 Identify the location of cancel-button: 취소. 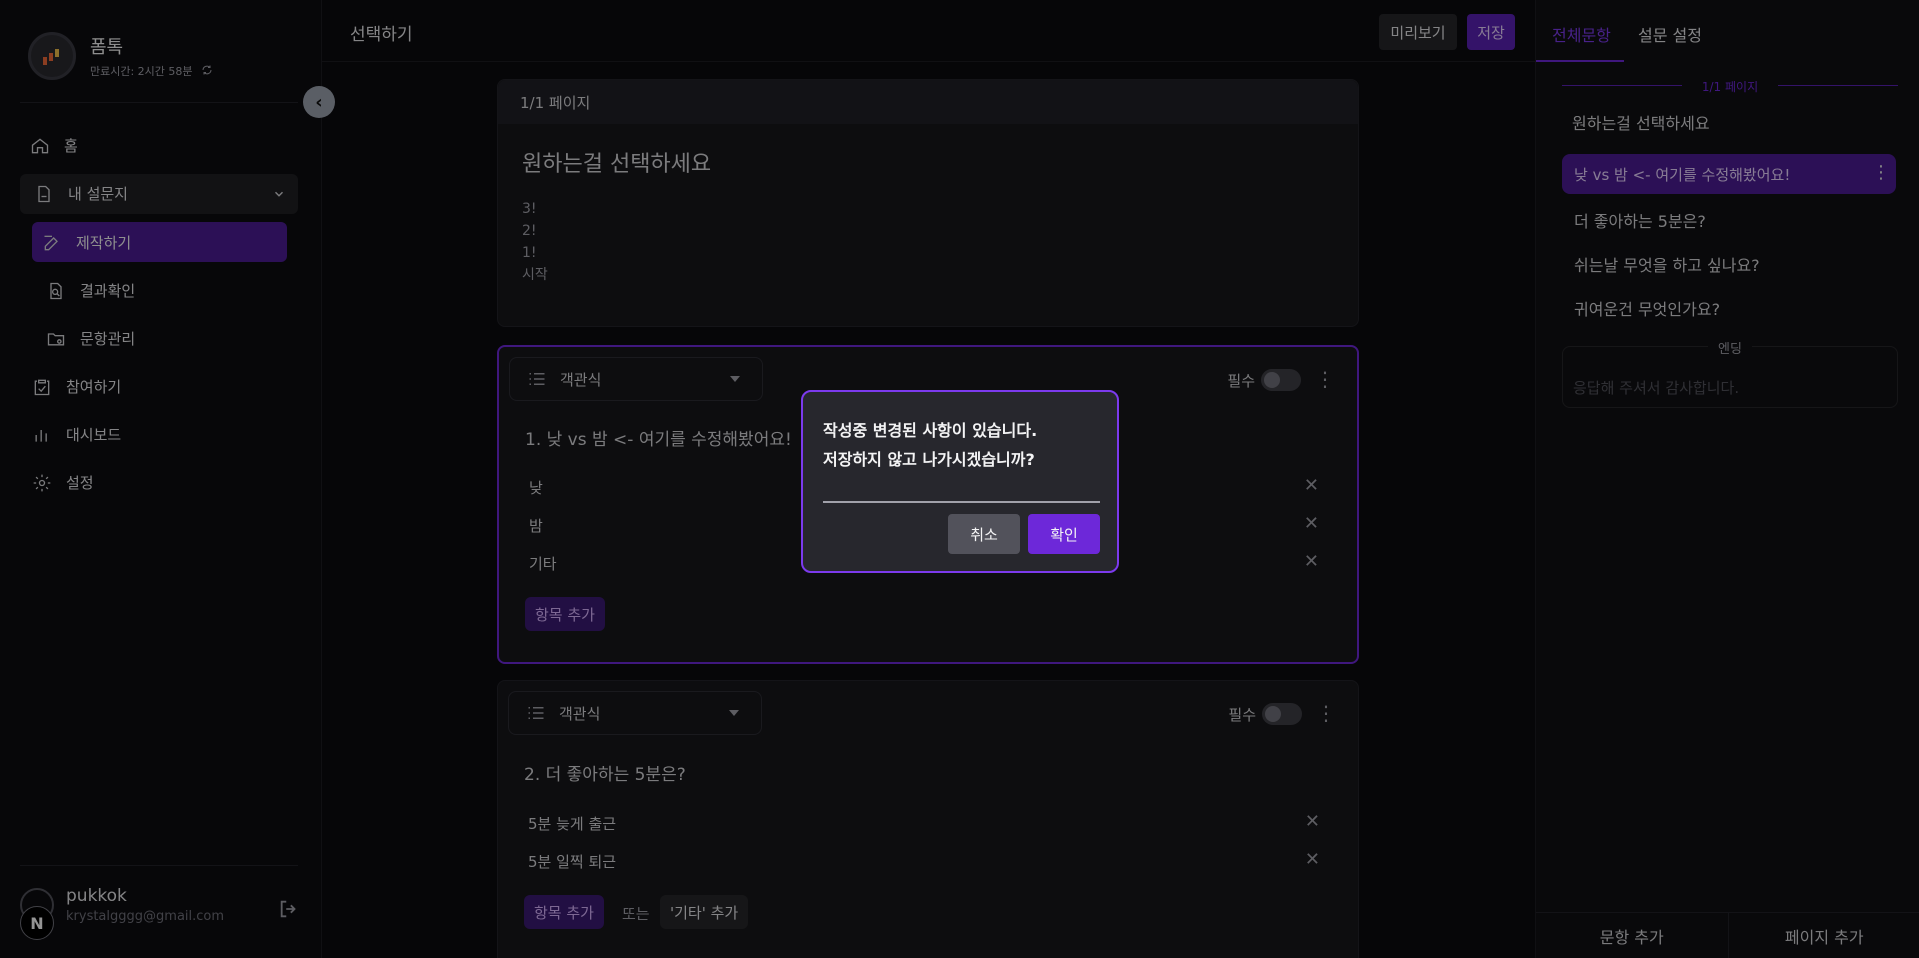
(984, 534).